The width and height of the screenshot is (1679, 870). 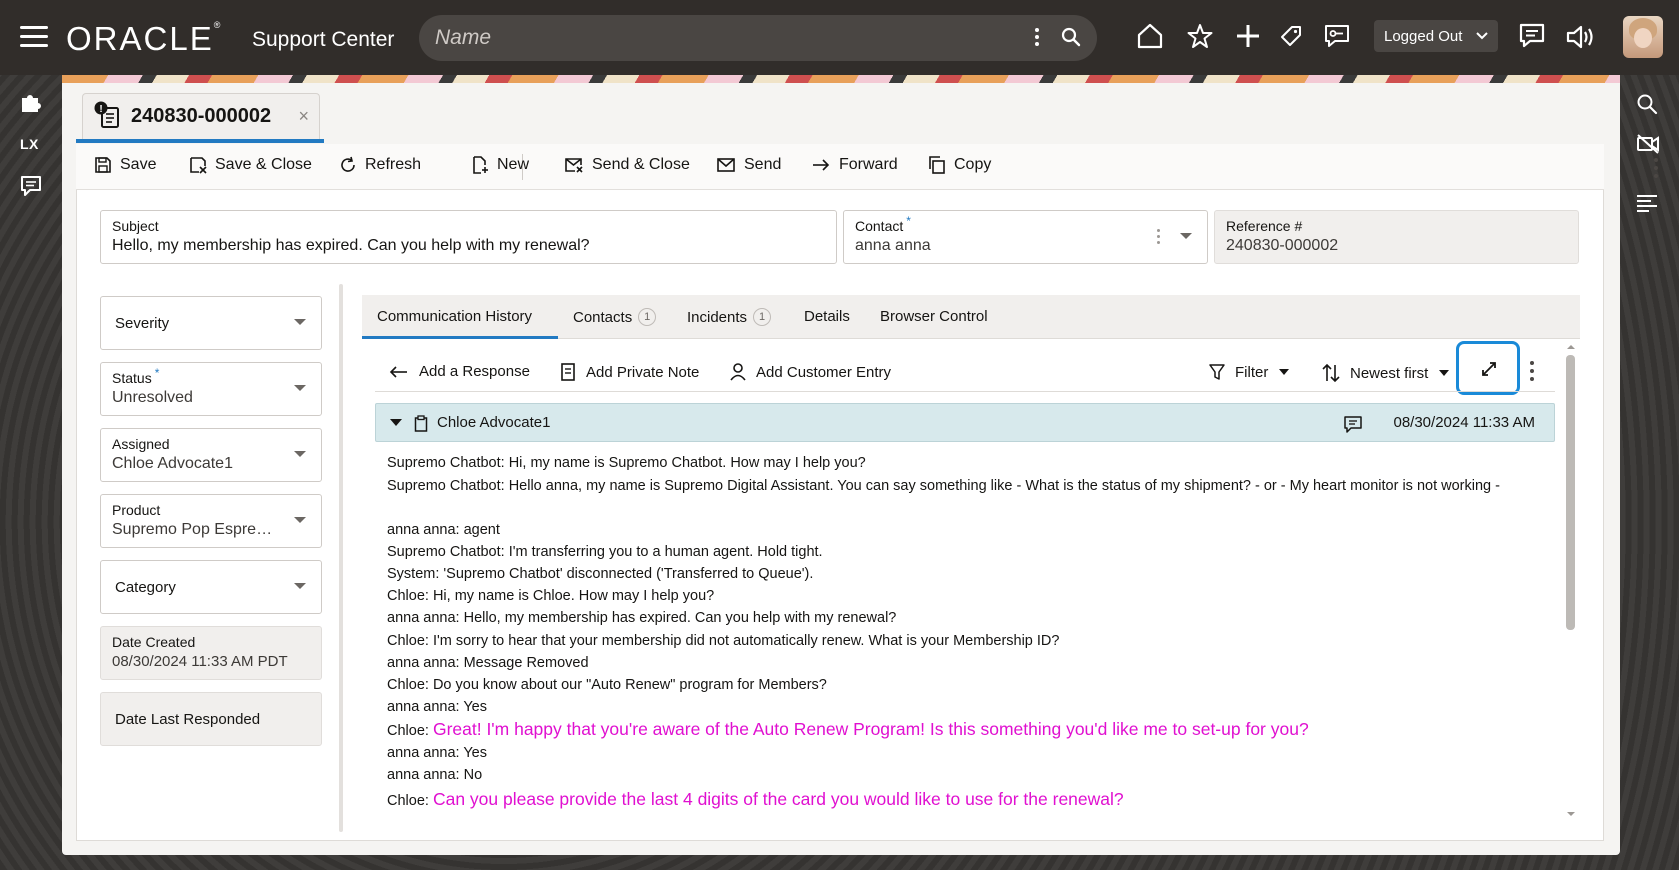 I want to click on contact-field: Contact * anna anna, so click(x=1025, y=237).